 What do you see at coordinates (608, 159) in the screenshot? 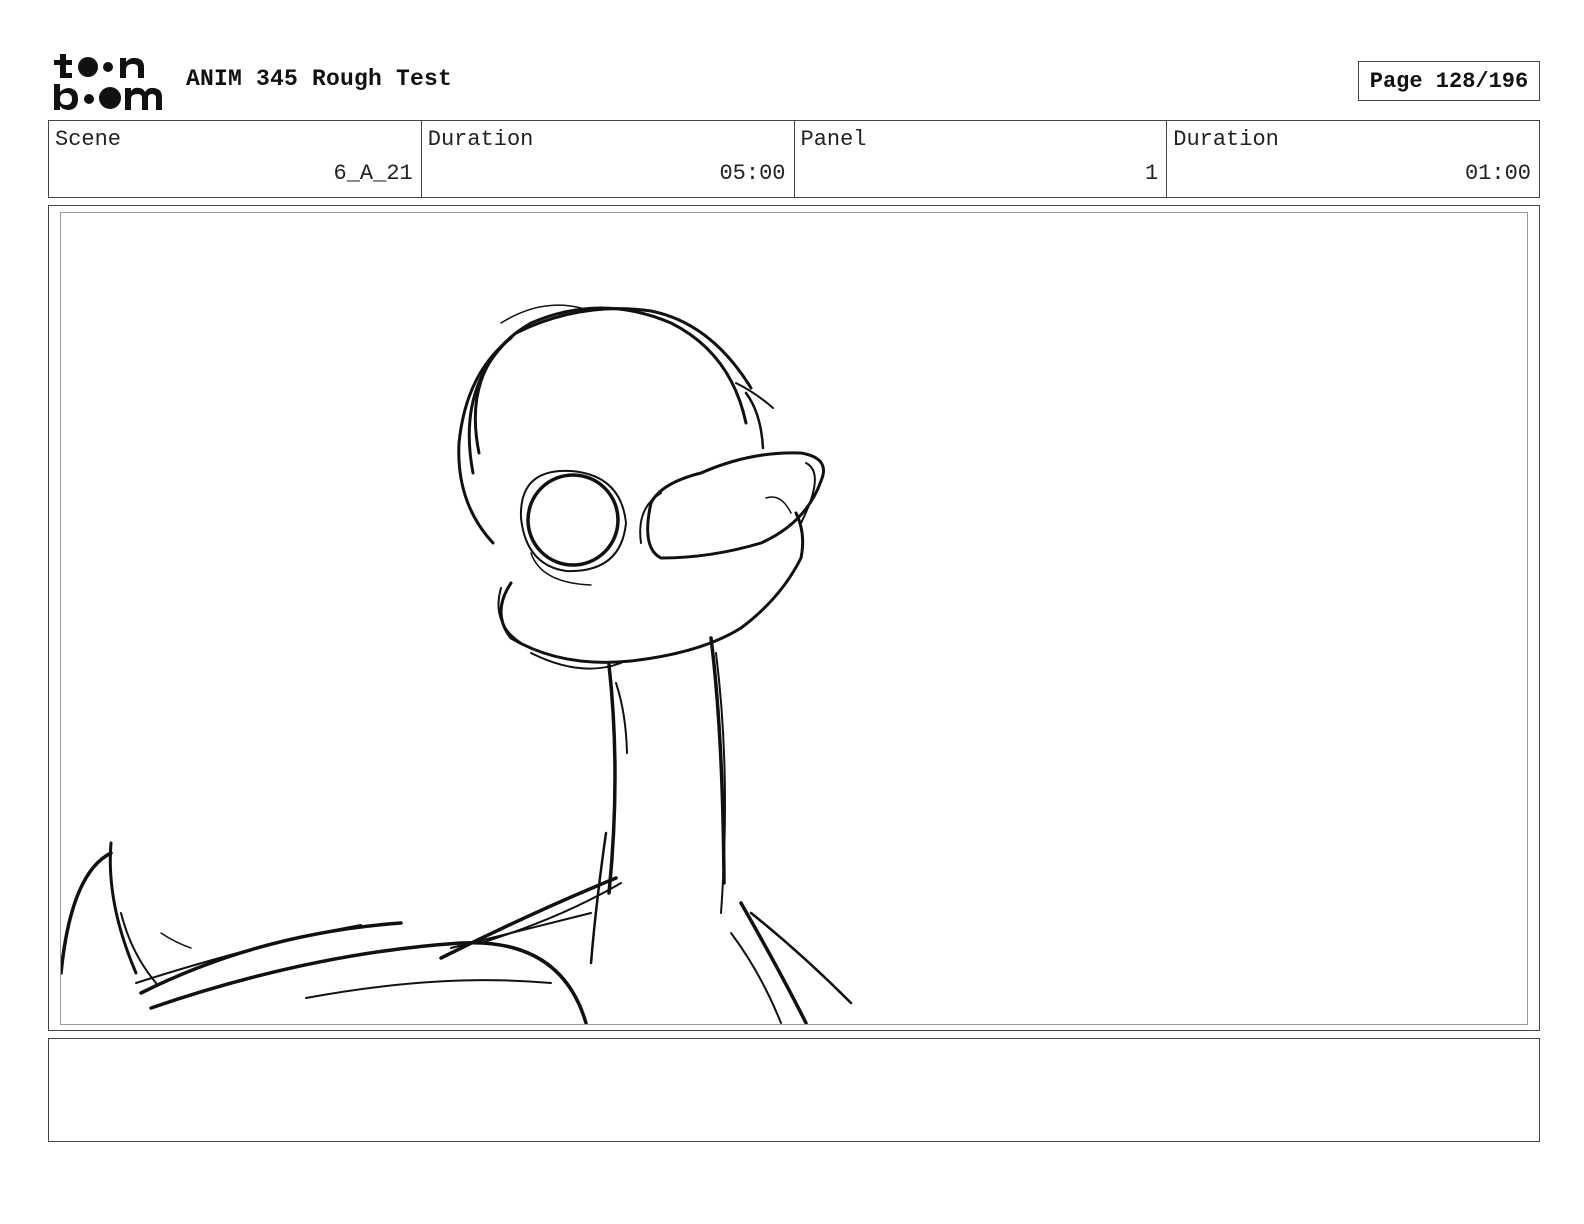
I see `scene-duration-cell: Duration 05:00` at bounding box center [608, 159].